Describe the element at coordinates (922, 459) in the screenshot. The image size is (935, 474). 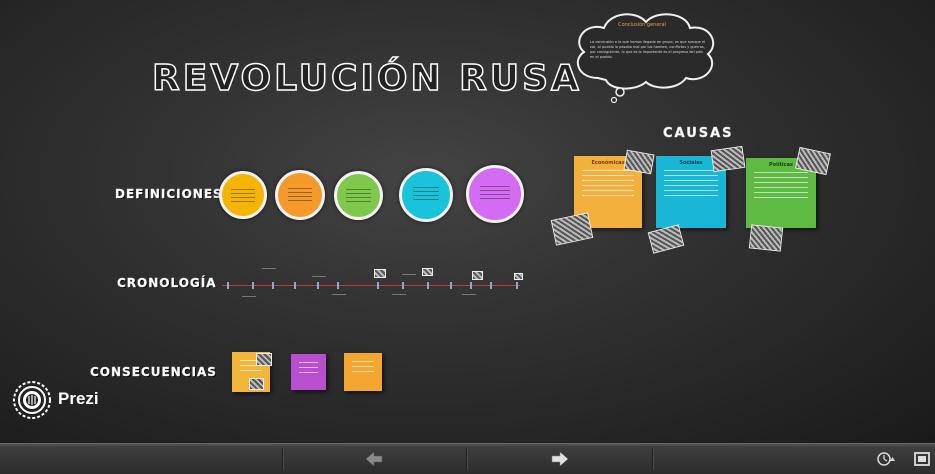
I see `fullscreen-icon` at that location.